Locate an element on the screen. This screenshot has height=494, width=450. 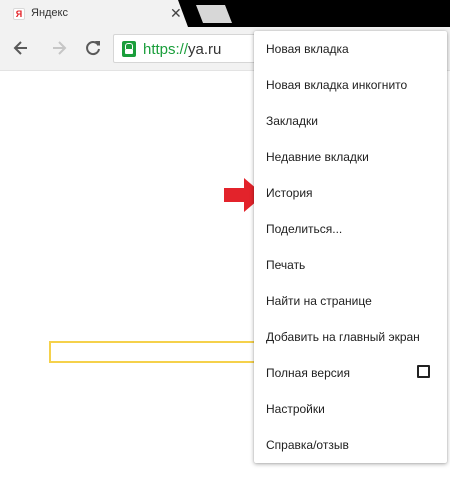
forward-arrow-icon is located at coordinates (59, 48).